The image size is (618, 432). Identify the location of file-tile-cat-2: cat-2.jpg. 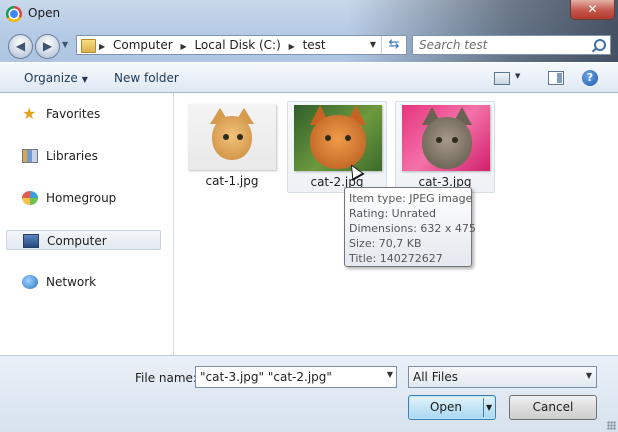
(337, 147).